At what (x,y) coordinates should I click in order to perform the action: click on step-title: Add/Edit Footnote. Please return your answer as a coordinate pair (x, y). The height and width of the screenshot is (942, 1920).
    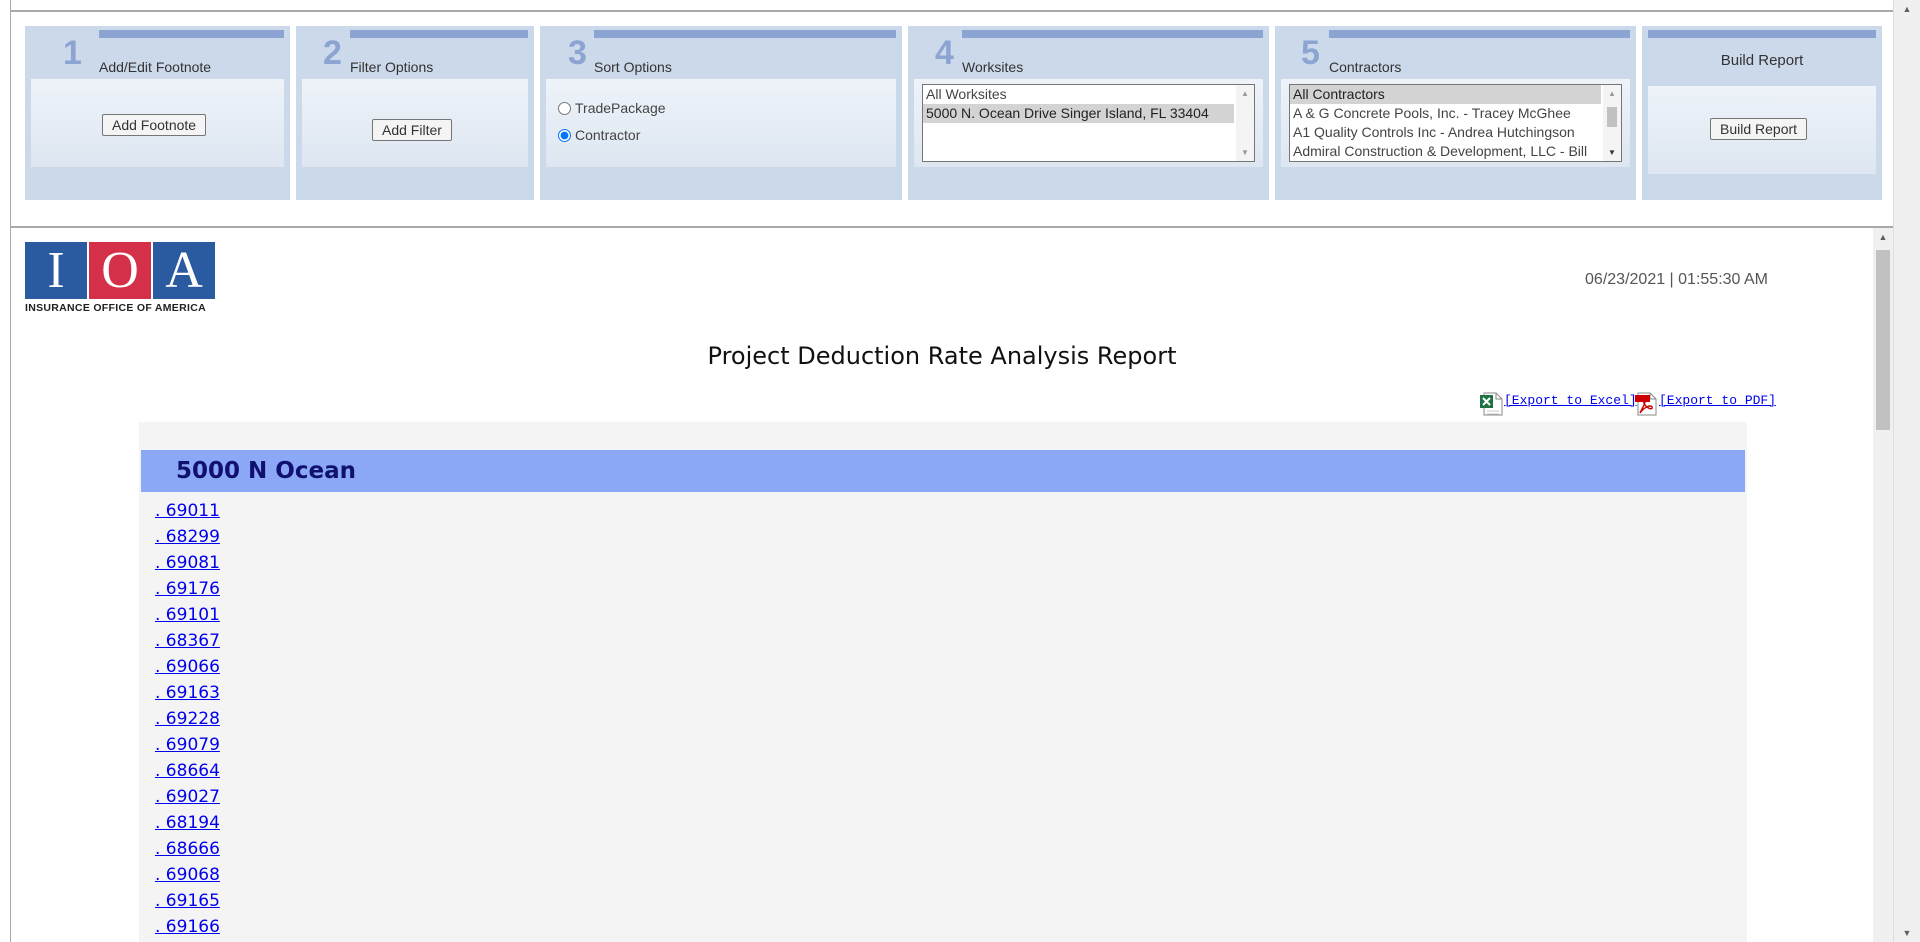
    Looking at the image, I should click on (155, 67).